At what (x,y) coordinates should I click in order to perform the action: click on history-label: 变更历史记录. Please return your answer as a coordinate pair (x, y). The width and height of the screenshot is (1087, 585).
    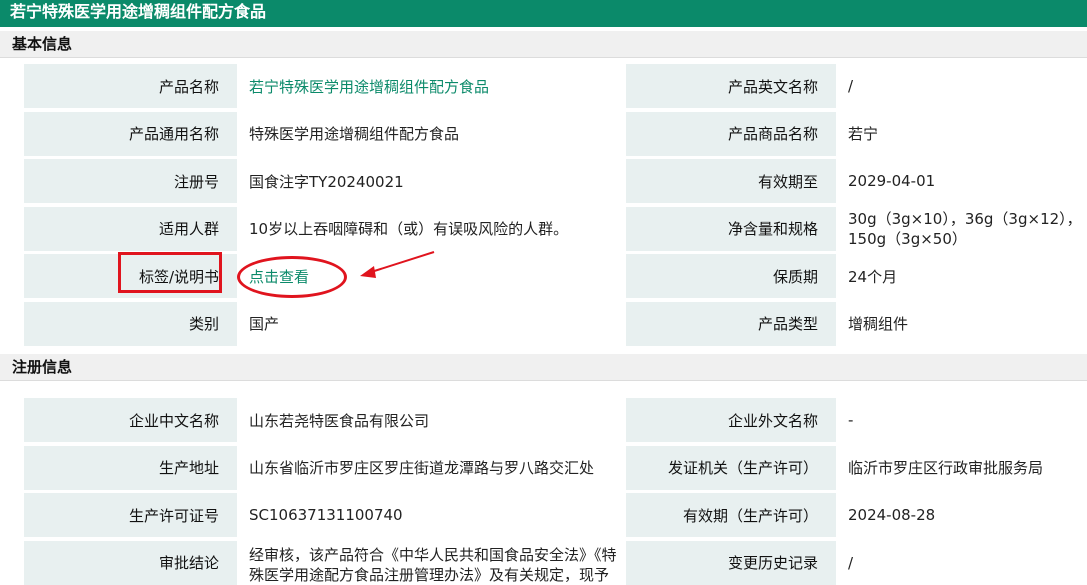
    Looking at the image, I should click on (729, 562).